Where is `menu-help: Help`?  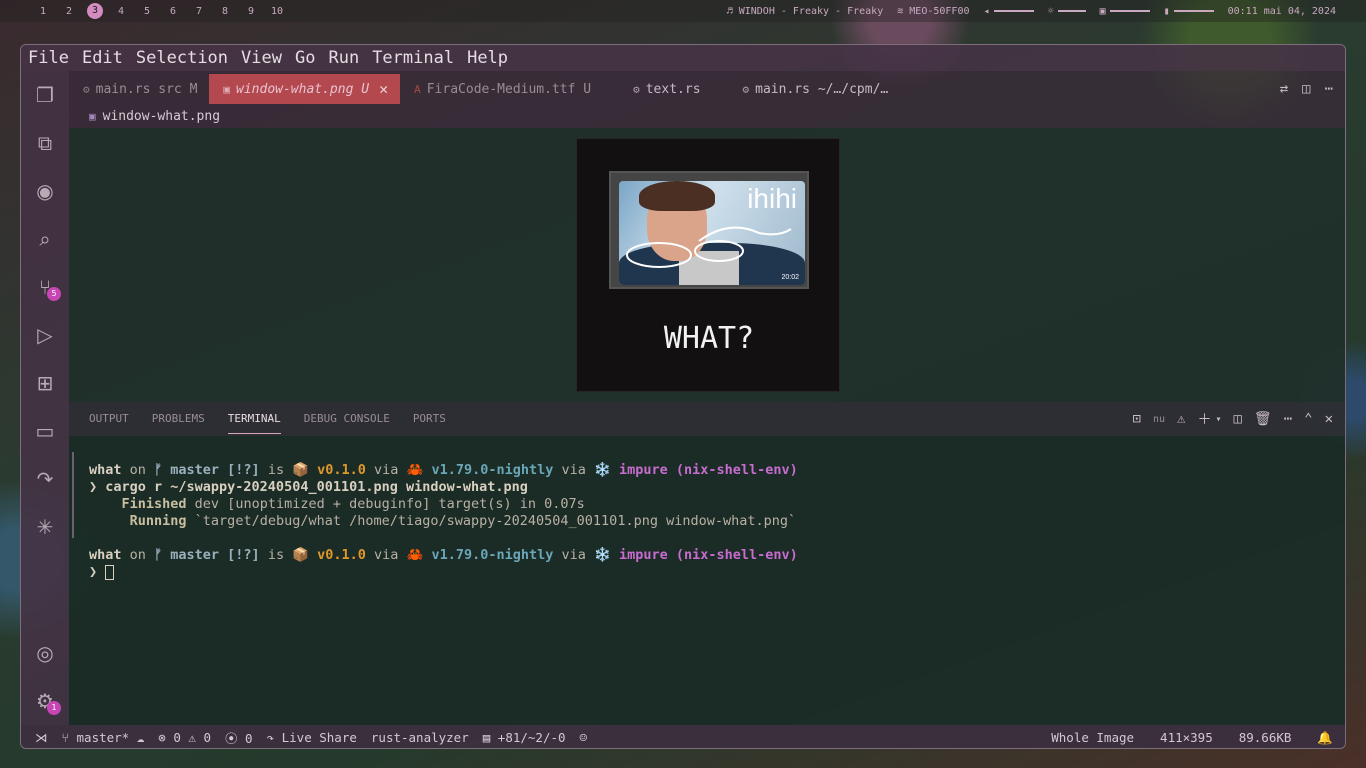 menu-help: Help is located at coordinates (487, 58).